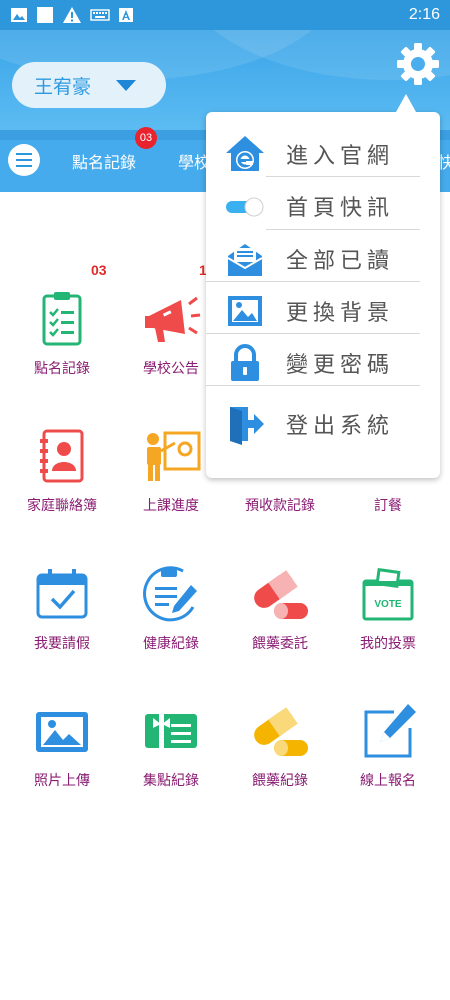 The width and height of the screenshot is (450, 1000). Describe the element at coordinates (280, 781) in the screenshot. I see `grid-item-label: 餵藥紀錄` at that location.